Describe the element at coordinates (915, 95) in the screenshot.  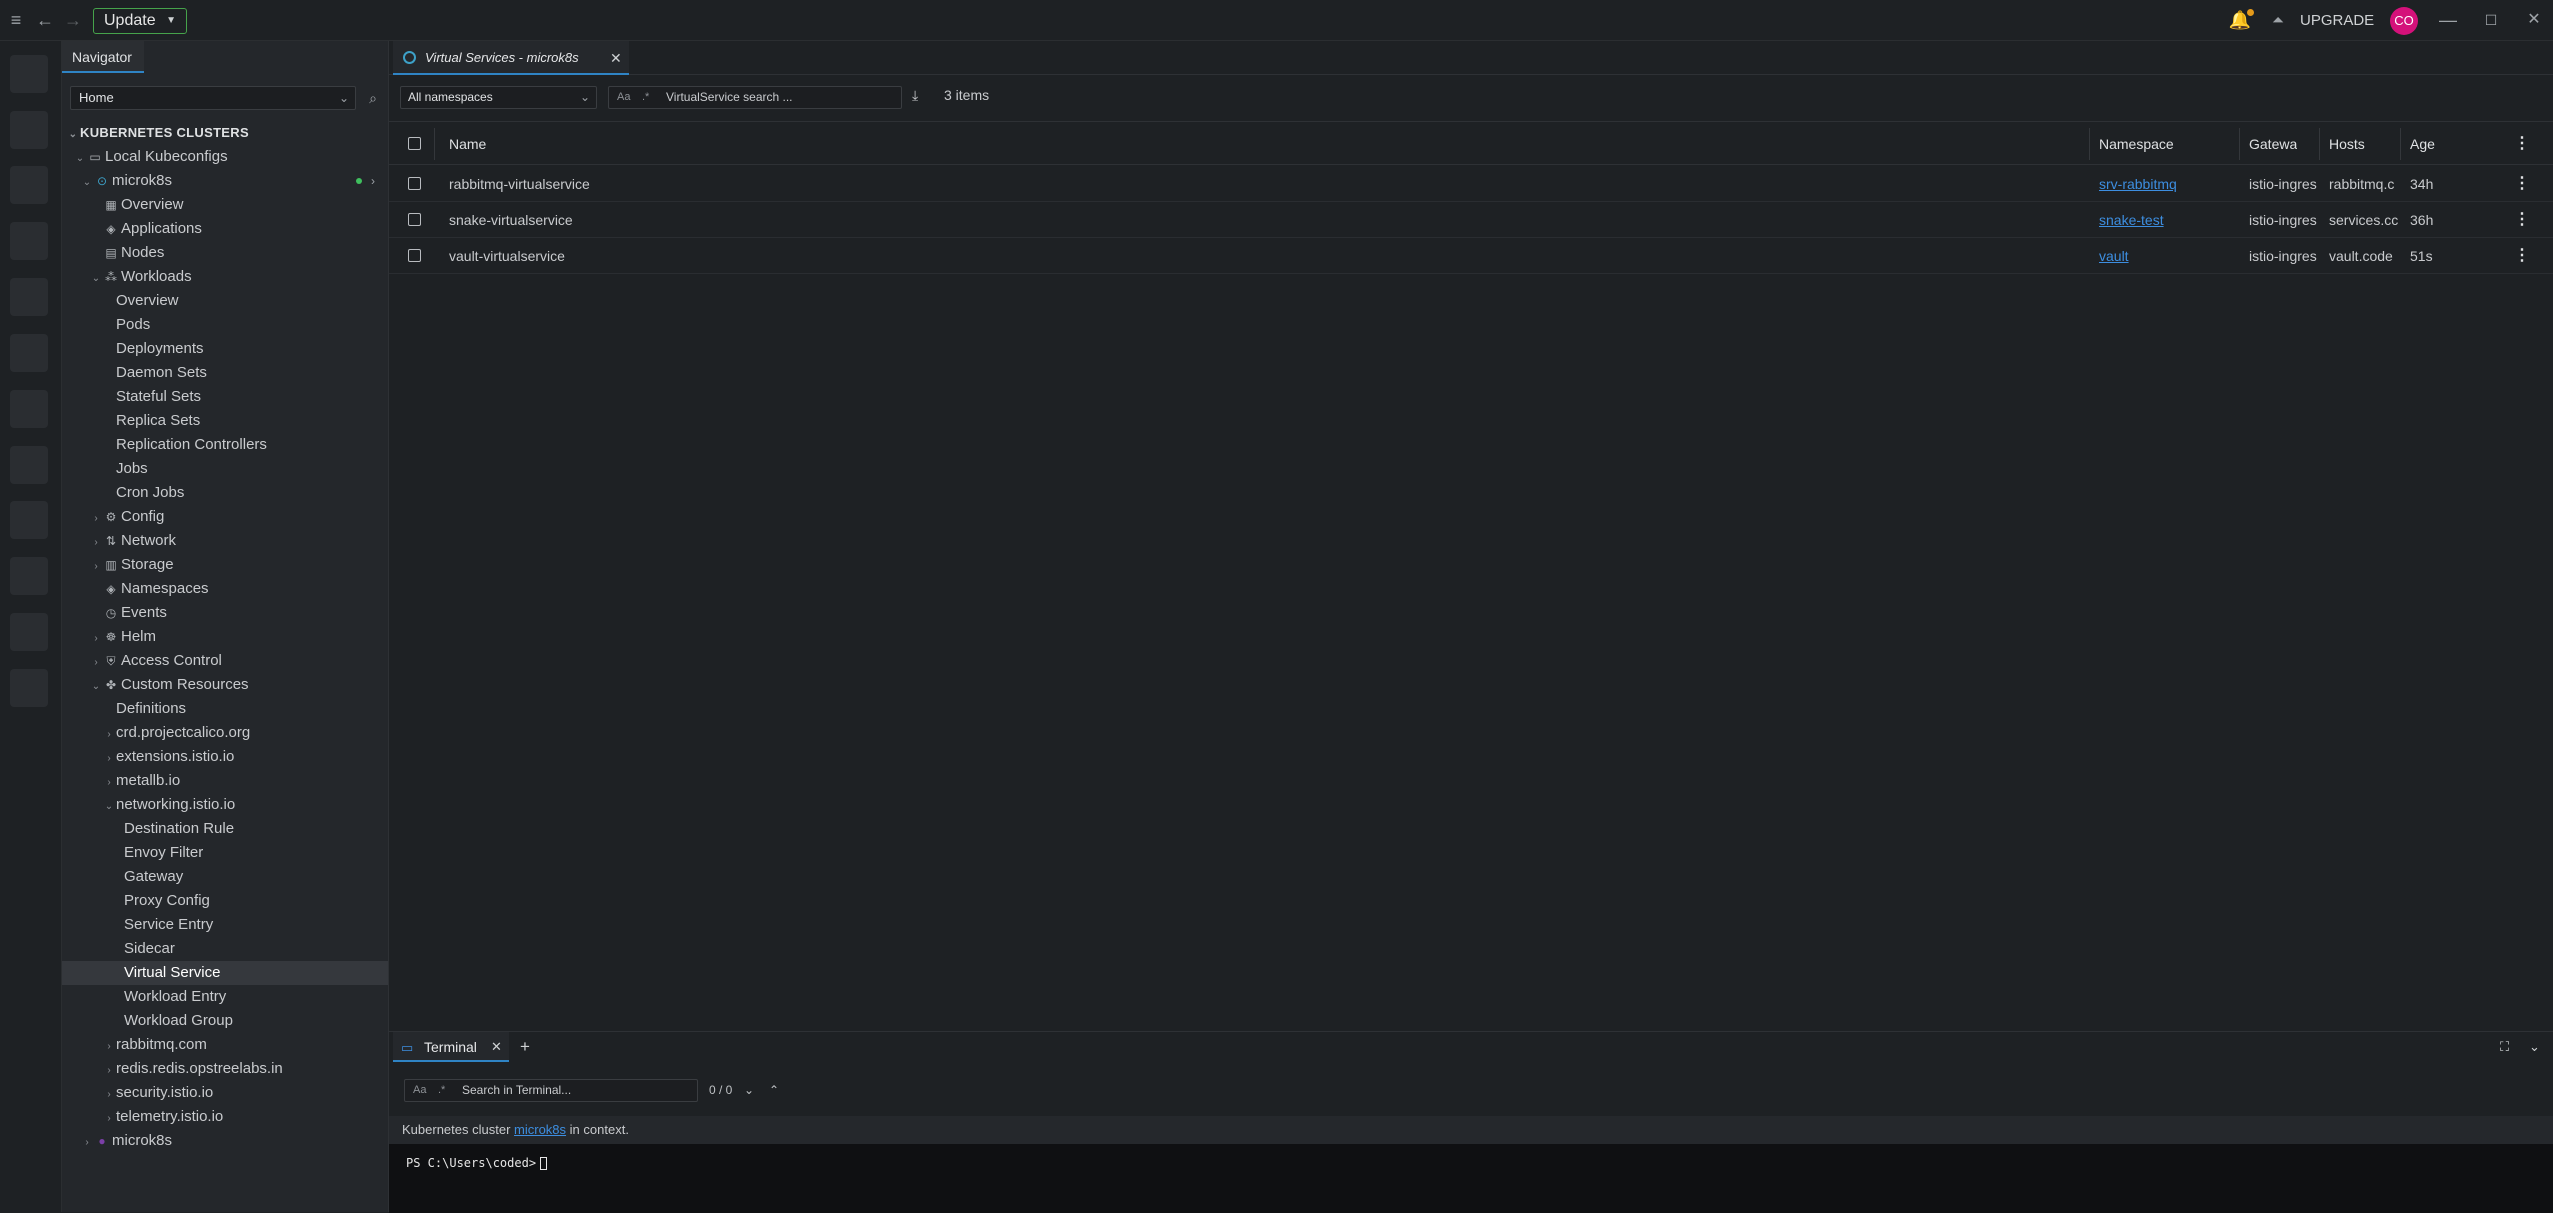
I see `download-icon: ⤓` at that location.